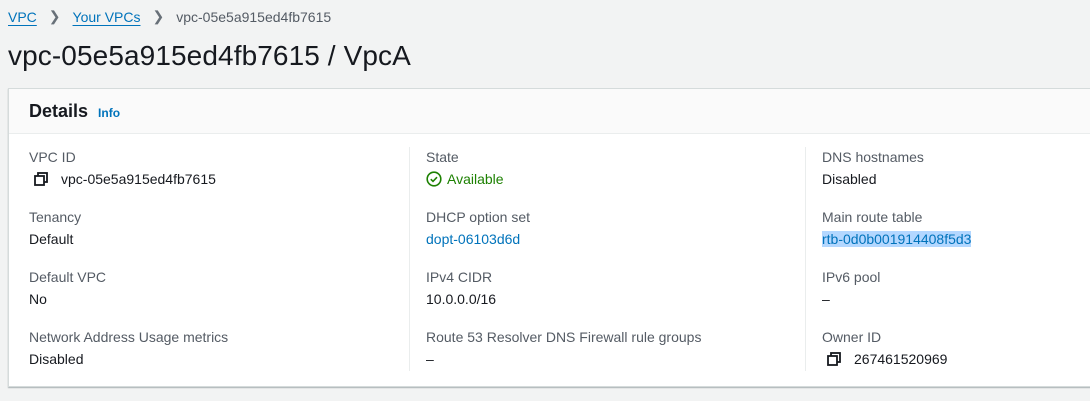  What do you see at coordinates (128, 299) in the screenshot?
I see `field-default-vpc: Default VPC No` at bounding box center [128, 299].